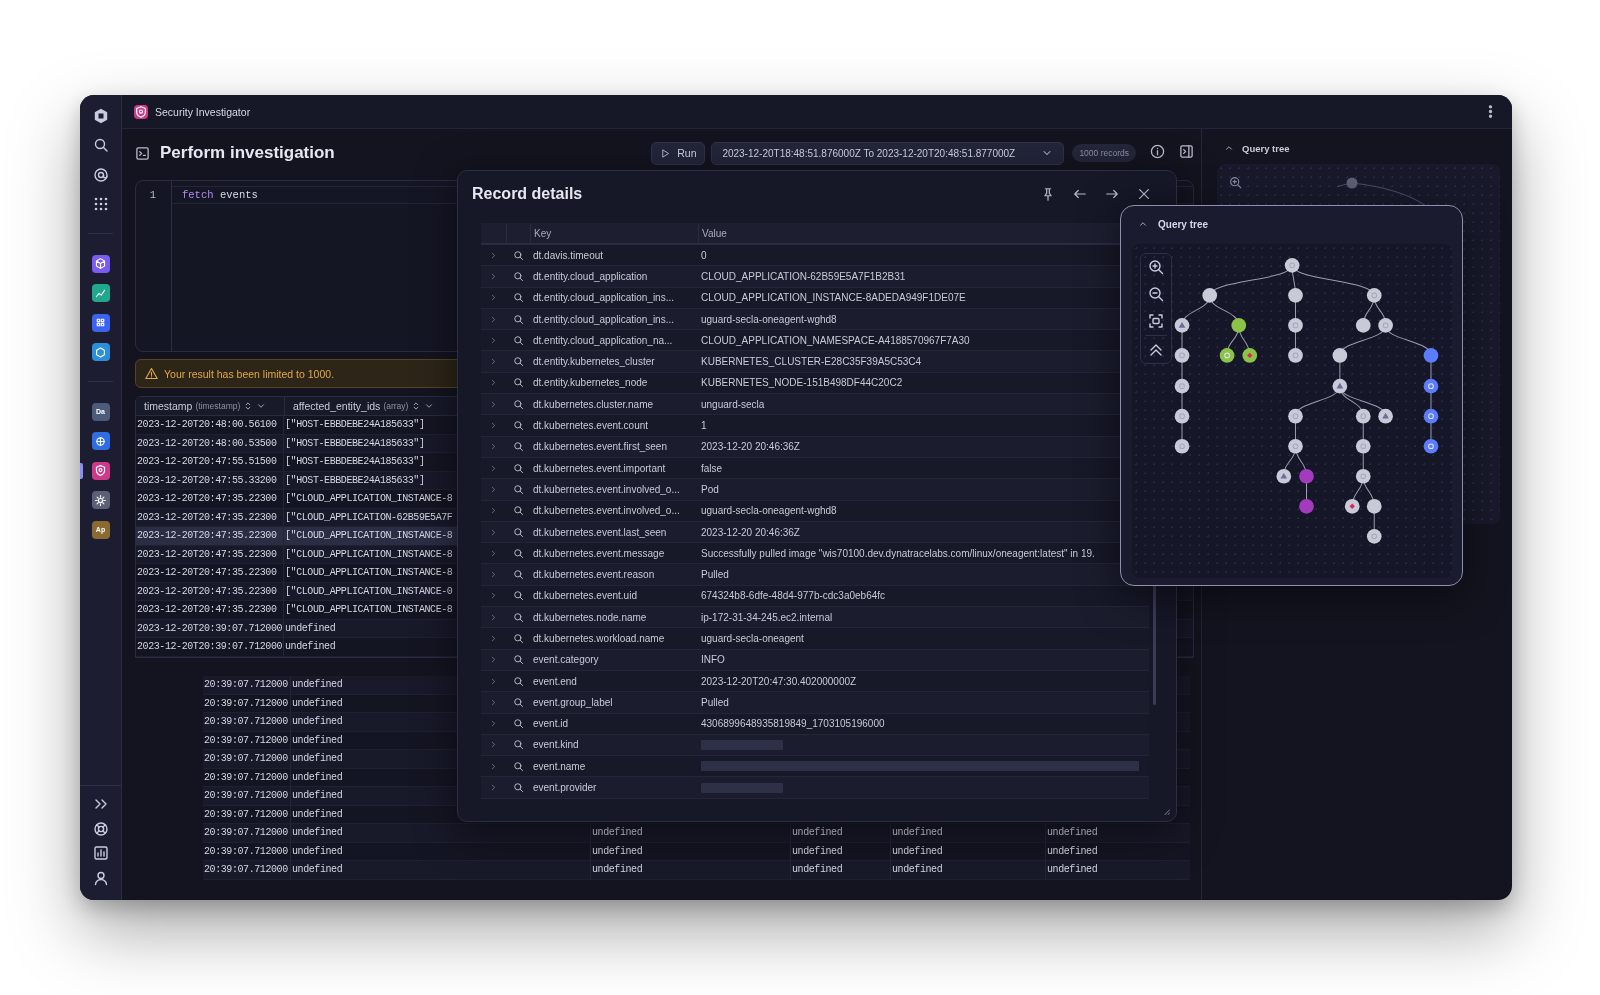  Describe the element at coordinates (100, 204) in the screenshot. I see `grid-icon` at that location.